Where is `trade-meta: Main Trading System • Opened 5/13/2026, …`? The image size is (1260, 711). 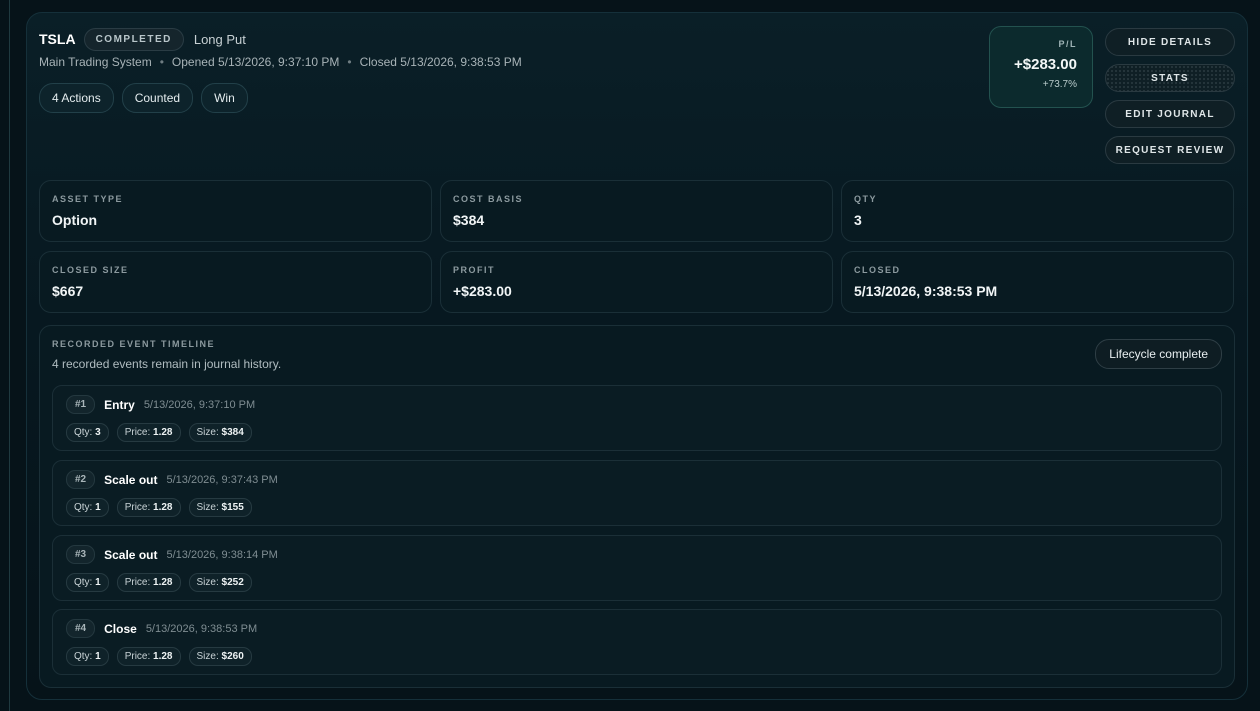
trade-meta: Main Trading System • Opened 5/13/2026, … is located at coordinates (280, 62).